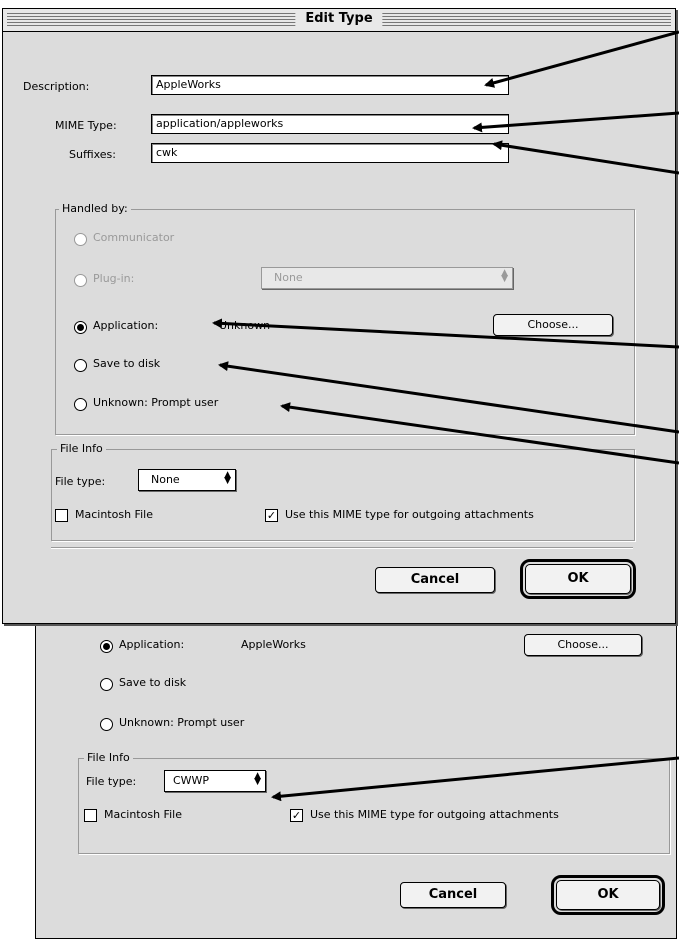 Image resolution: width=679 pixels, height=940 pixels. I want to click on callout-arrow-suffixes, so click(585, 157).